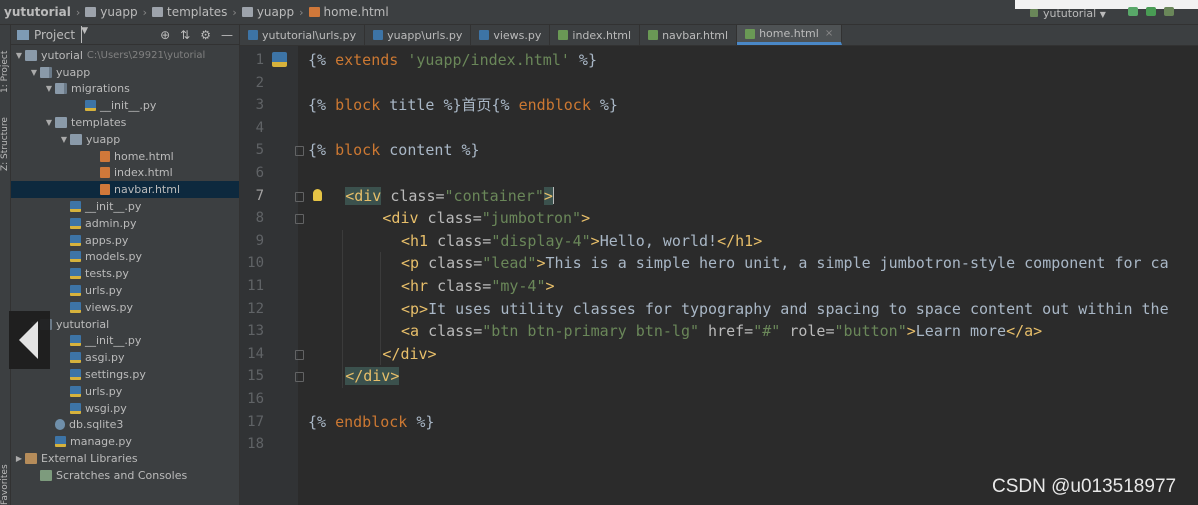  Describe the element at coordinates (259, 150) in the screenshot. I see `line-number: 5` at that location.